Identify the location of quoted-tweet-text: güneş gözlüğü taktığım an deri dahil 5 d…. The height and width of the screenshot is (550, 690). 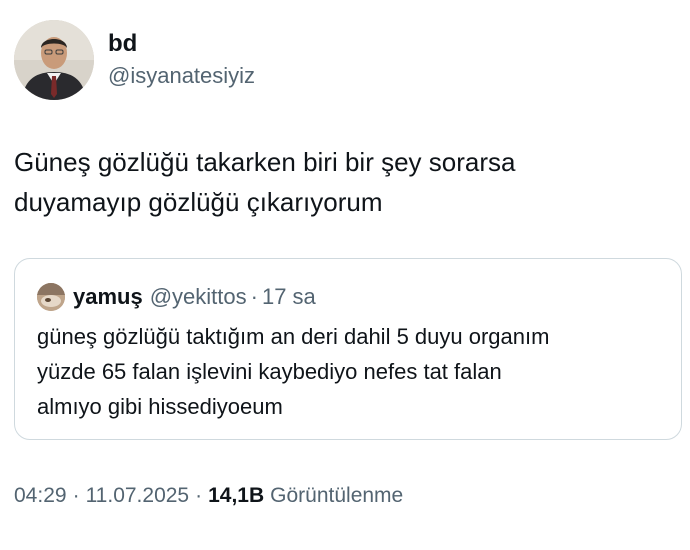
(293, 371).